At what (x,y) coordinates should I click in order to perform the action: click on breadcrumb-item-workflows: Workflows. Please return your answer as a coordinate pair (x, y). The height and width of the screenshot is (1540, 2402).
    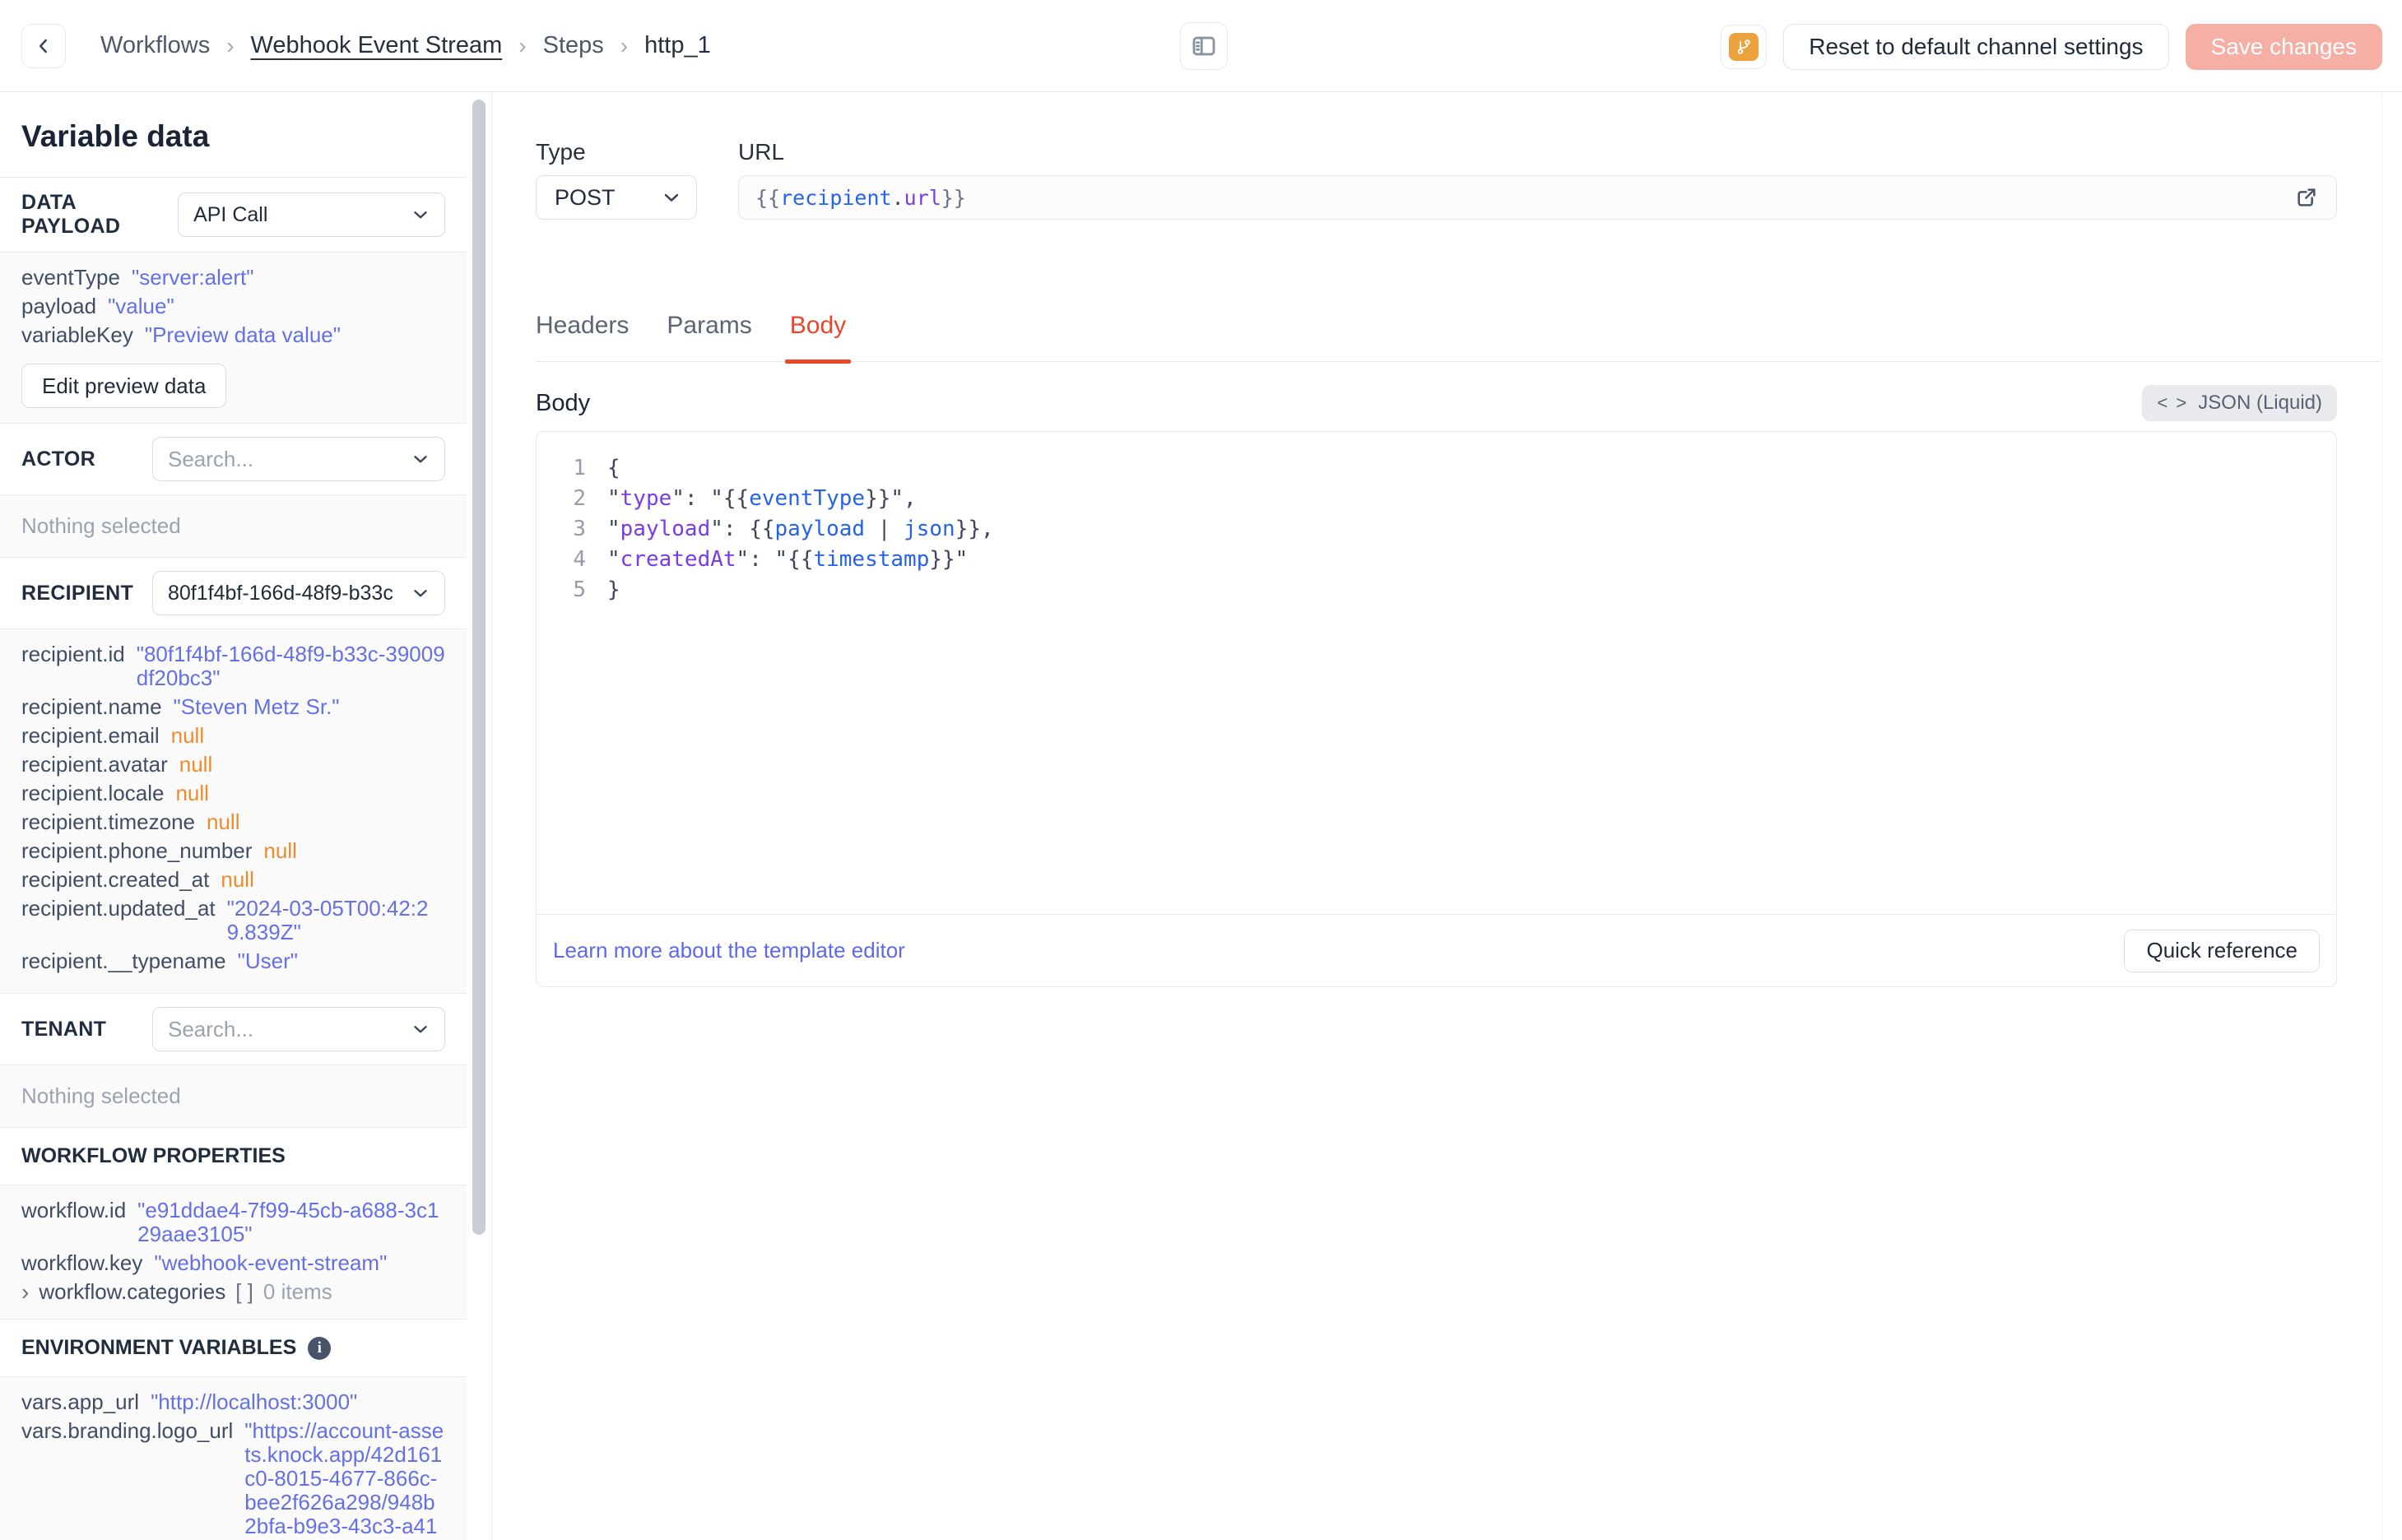
    Looking at the image, I should click on (155, 45).